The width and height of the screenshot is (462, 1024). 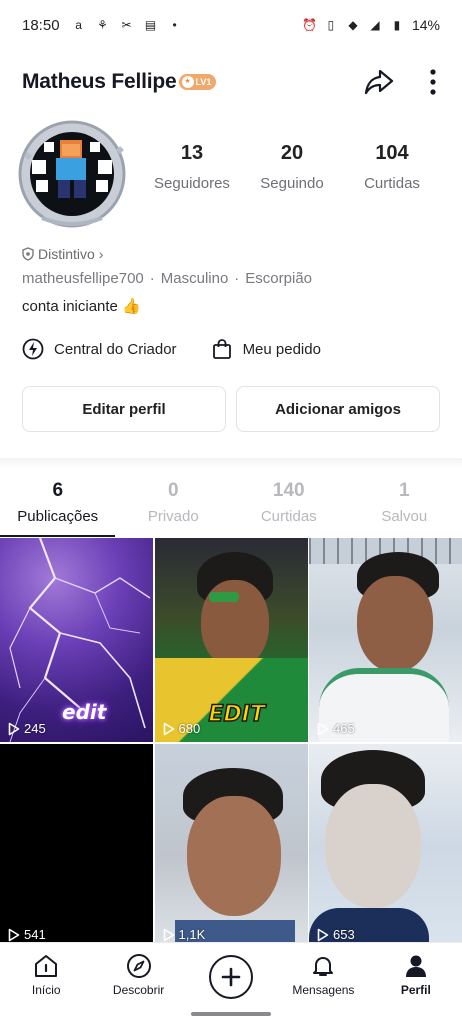 I want to click on vibrate-icon: ▯, so click(x=331, y=25).